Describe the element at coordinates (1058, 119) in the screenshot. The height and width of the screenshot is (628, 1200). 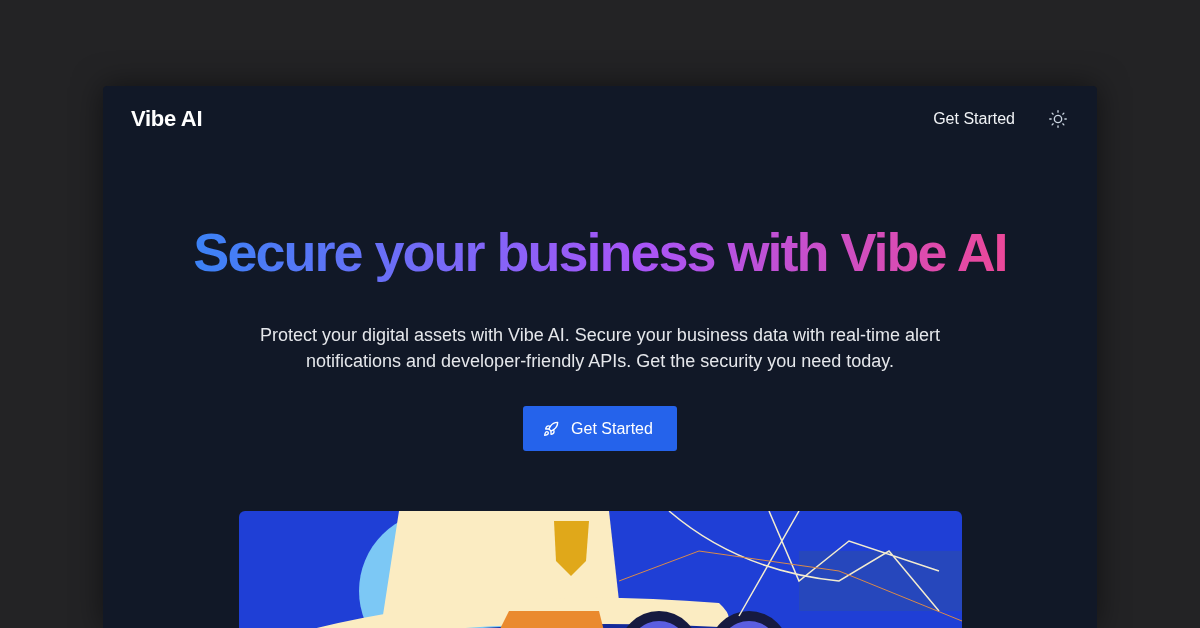
I see `sun-icon` at that location.